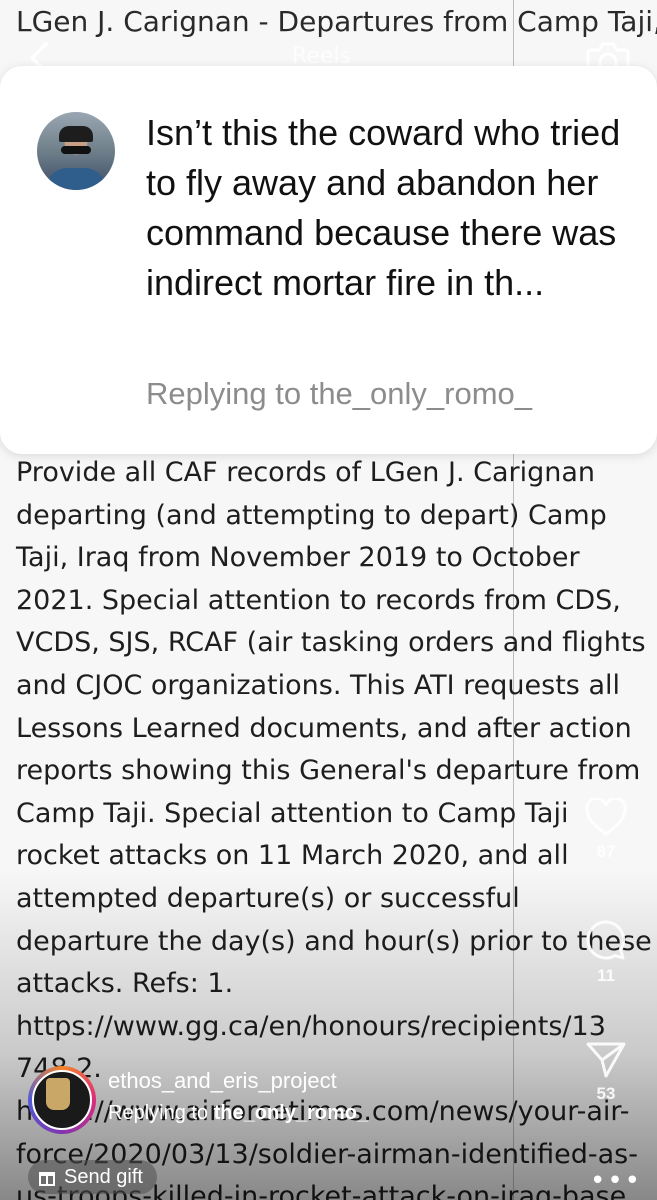  I want to click on replying-to-caption: Replying to the_only_romo_, so click(238, 1113).